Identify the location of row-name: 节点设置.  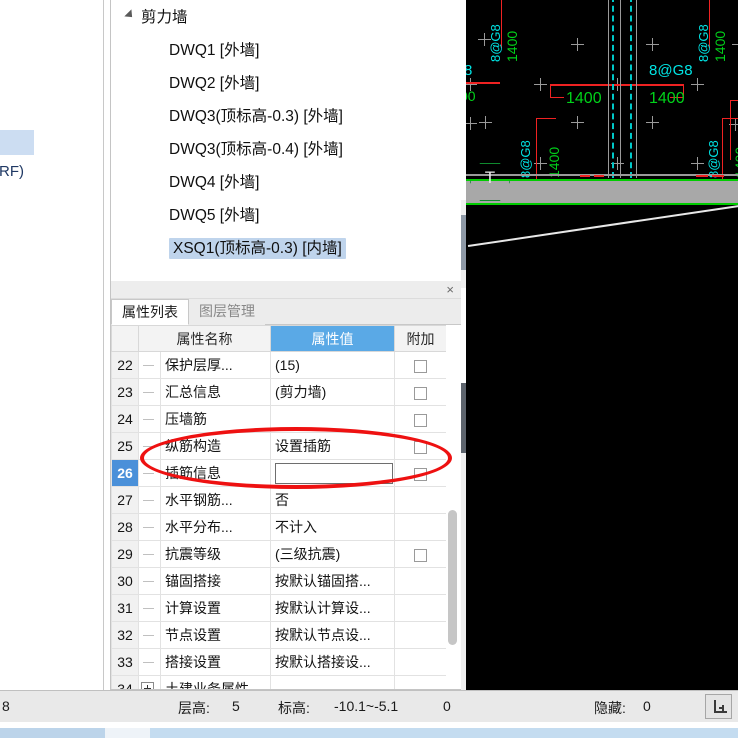
(215, 635).